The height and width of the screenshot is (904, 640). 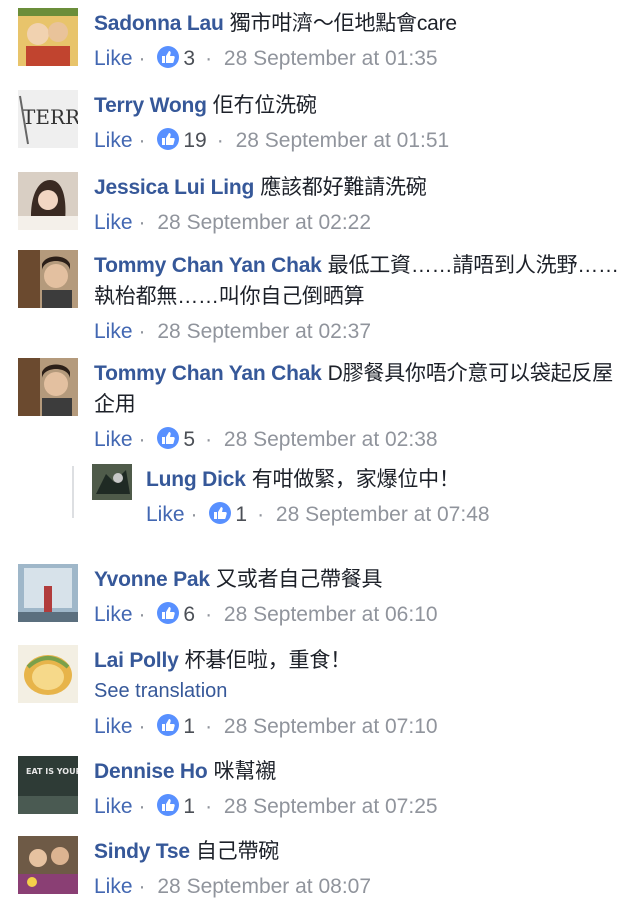 What do you see at coordinates (189, 614) in the screenshot?
I see `like-count: 6` at bounding box center [189, 614].